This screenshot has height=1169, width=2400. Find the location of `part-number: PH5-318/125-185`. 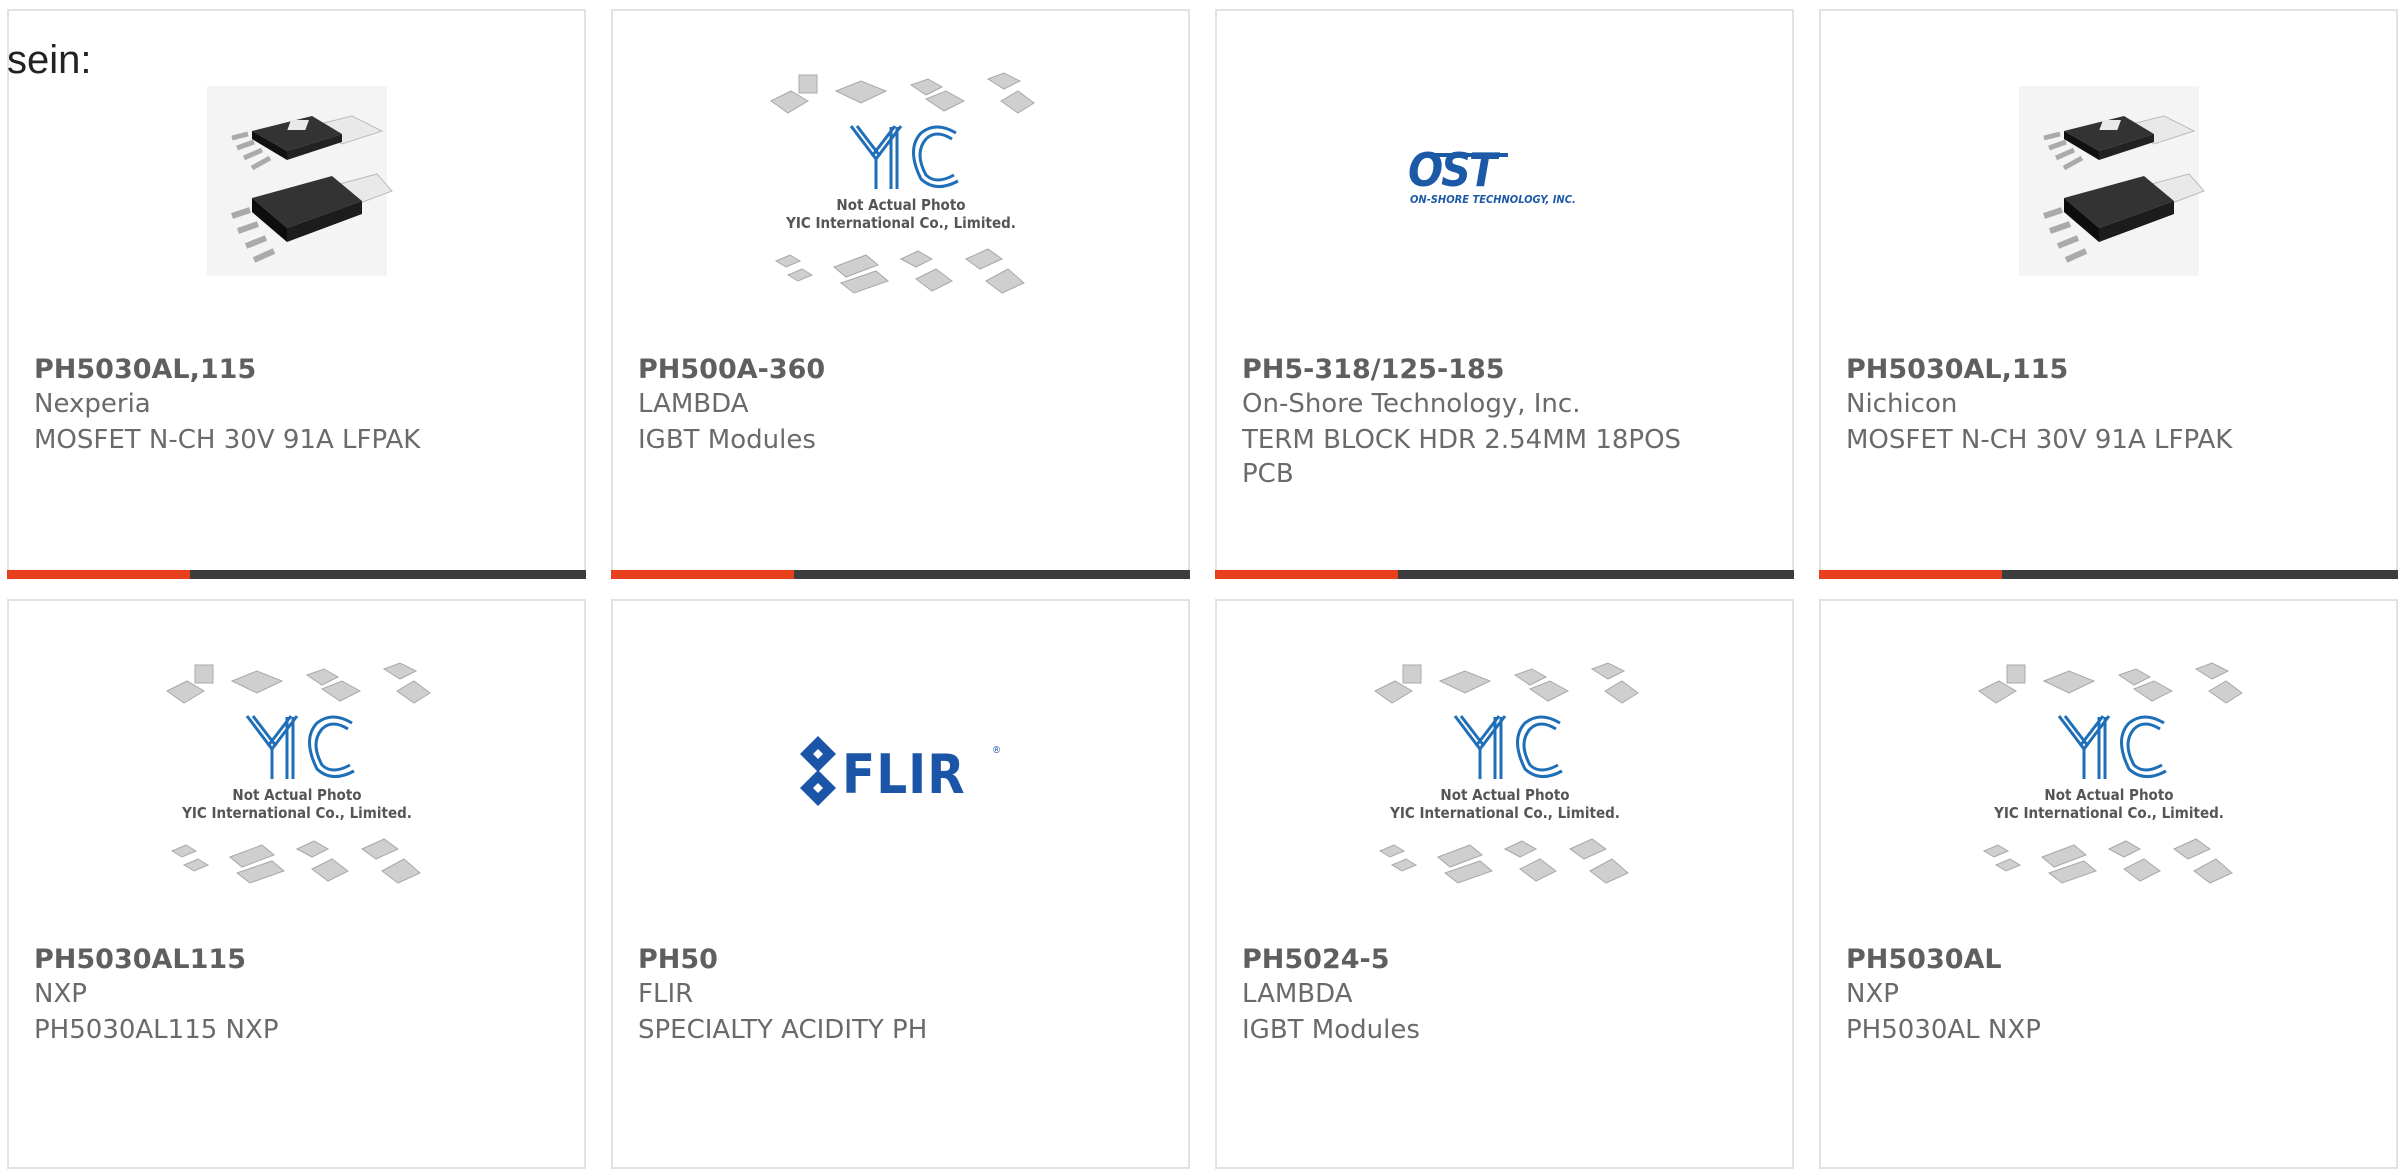

part-number: PH5-318/125-185 is located at coordinates (1373, 369).